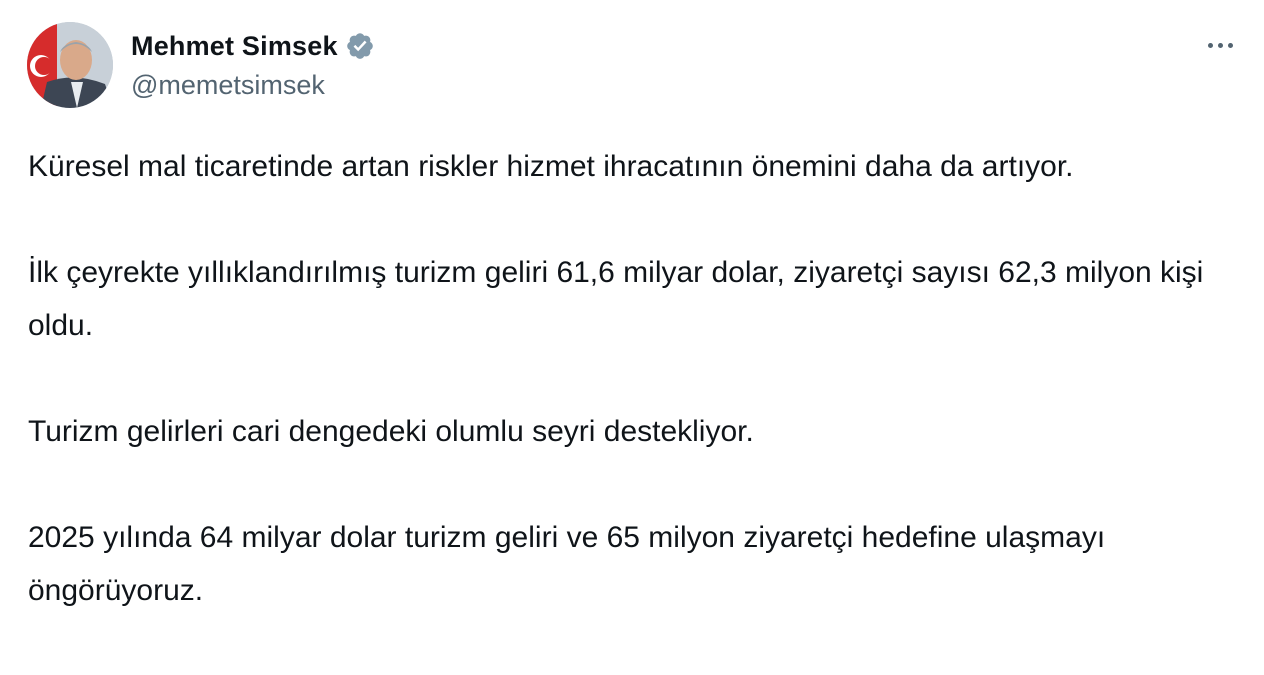 This screenshot has height=675, width=1264. I want to click on author-display-name: Mehmet Simsek, so click(234, 46).